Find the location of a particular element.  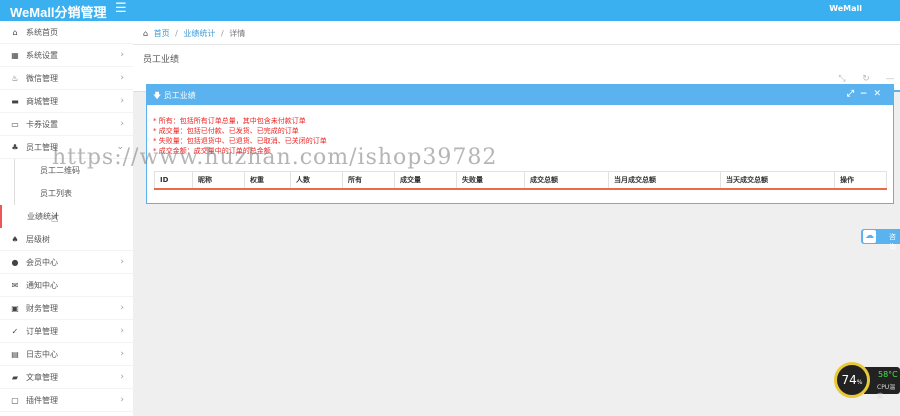

column-header: 操作 is located at coordinates (860, 180).